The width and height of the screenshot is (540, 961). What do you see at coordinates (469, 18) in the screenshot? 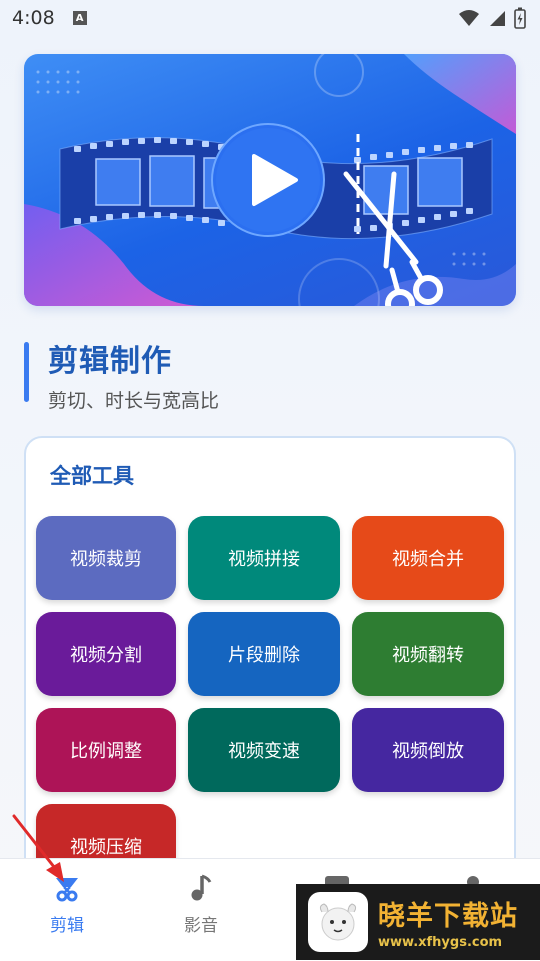
I see `wifi-icon` at bounding box center [469, 18].